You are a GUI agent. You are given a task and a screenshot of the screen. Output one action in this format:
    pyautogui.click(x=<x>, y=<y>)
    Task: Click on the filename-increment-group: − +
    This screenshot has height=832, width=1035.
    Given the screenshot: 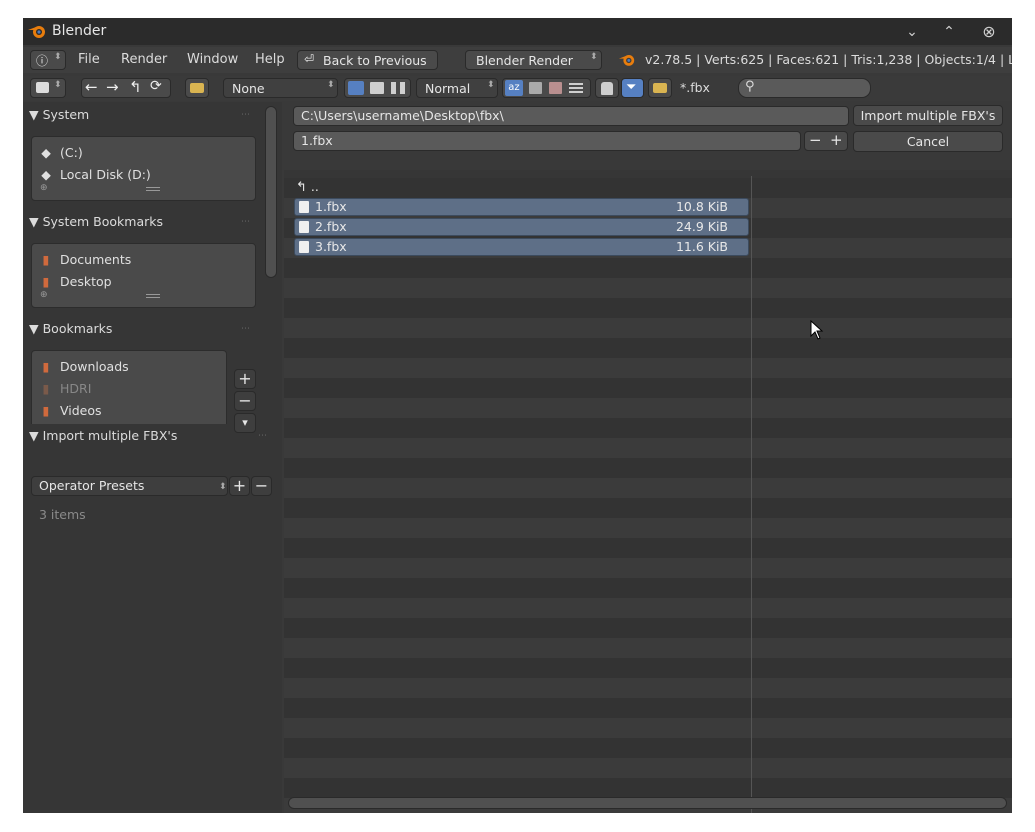 What is the action you would take?
    pyautogui.click(x=826, y=141)
    